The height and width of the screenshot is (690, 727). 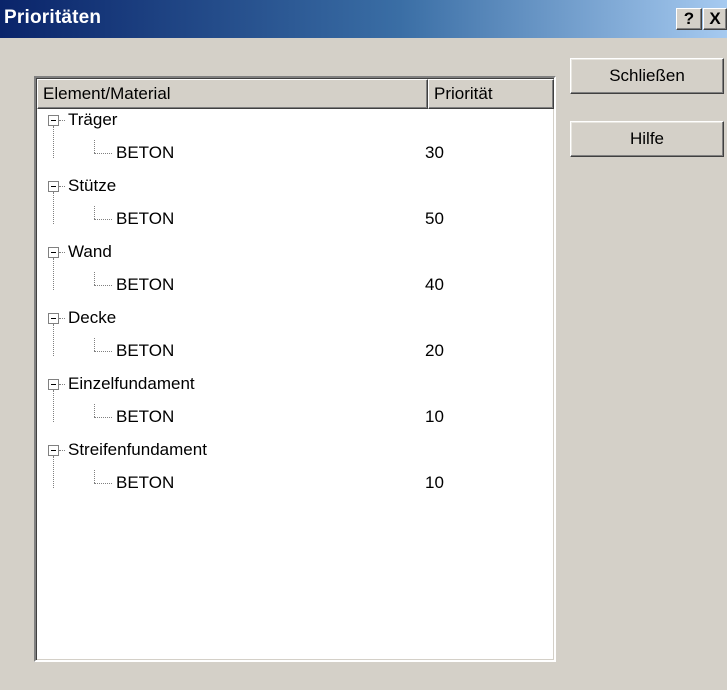 I want to click on help-button: Hilfe, so click(x=647, y=139).